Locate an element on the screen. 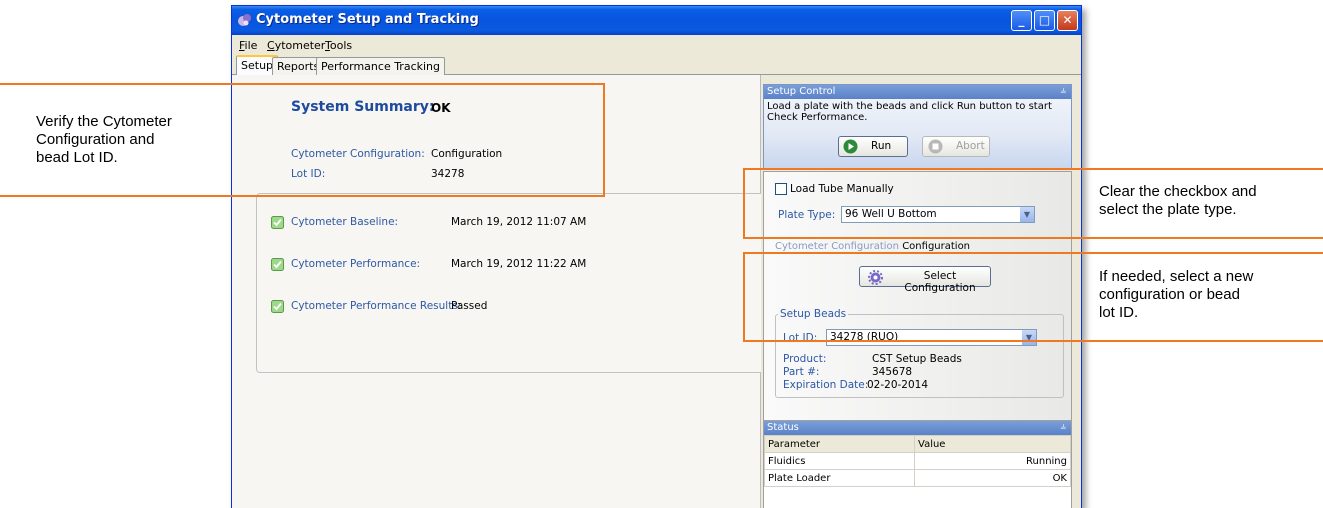 This screenshot has width=1323, height=508. tab-performance-tracking: Performance Tracking is located at coordinates (380, 66).